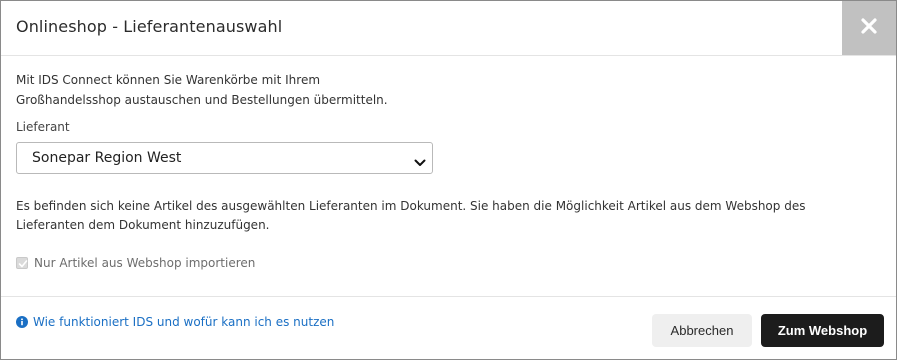 This screenshot has height=360, width=897. What do you see at coordinates (420, 159) in the screenshot?
I see `chevron-down-icon` at bounding box center [420, 159].